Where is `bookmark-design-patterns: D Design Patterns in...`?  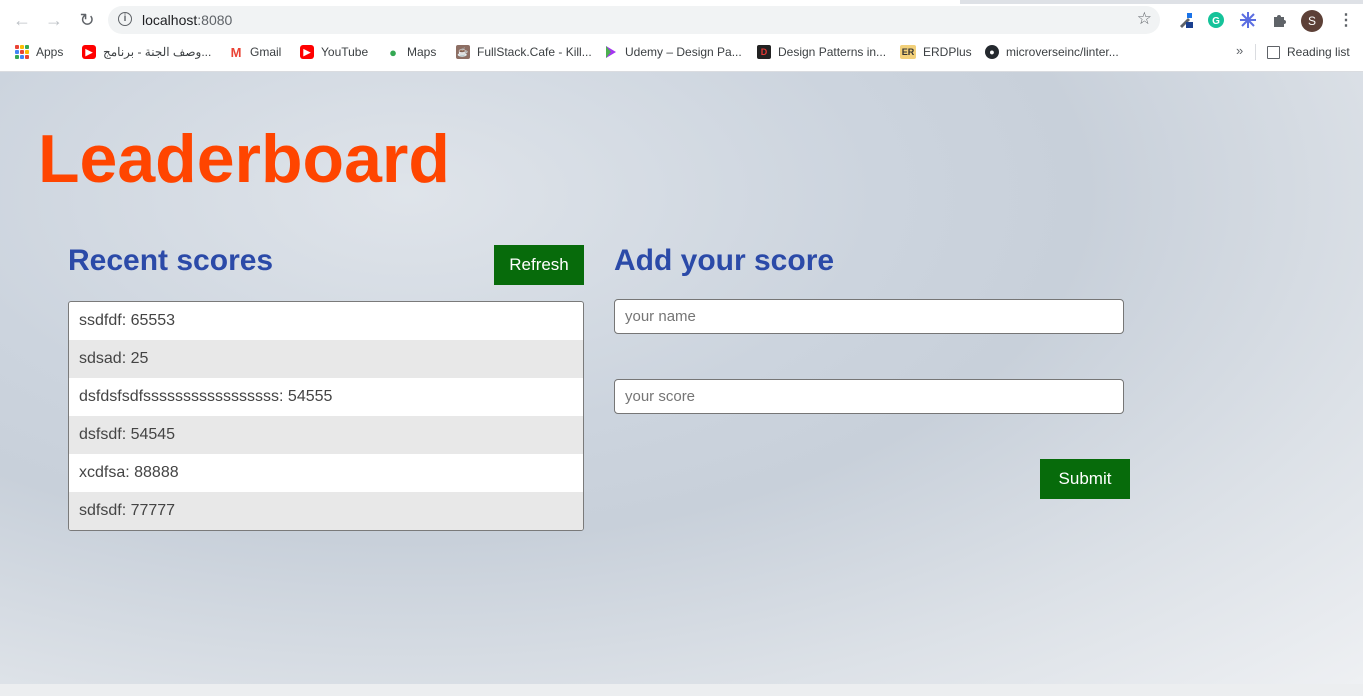
bookmark-design-patterns: D Design Patterns in... is located at coordinates (821, 52).